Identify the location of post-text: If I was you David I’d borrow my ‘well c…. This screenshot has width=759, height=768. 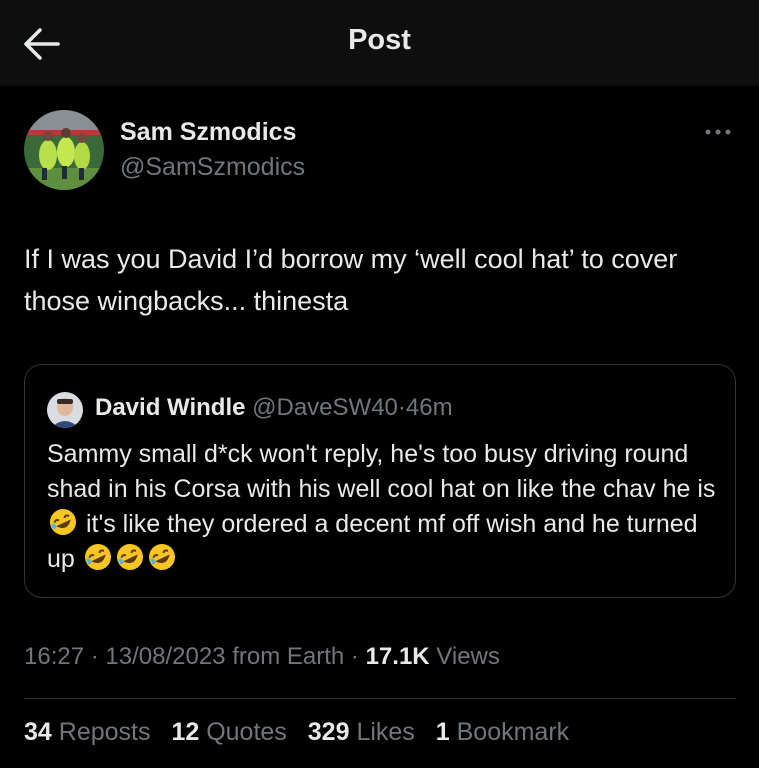
(351, 280).